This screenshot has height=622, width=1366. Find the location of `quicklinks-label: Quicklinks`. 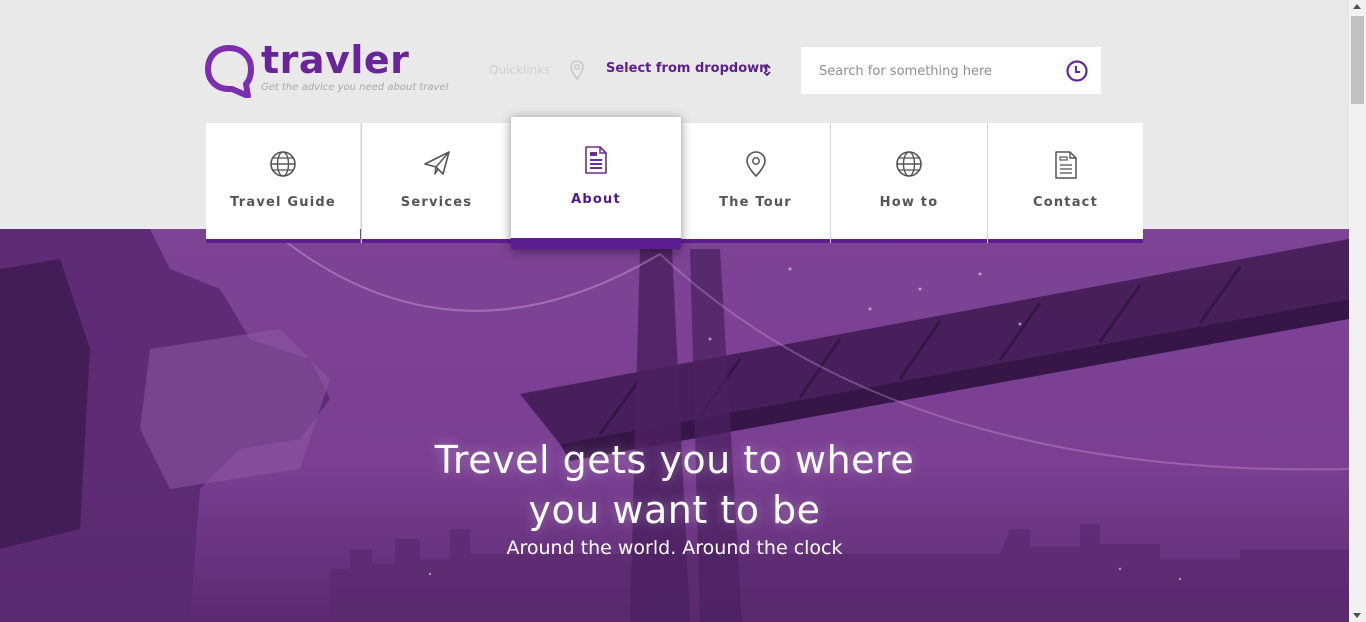

quicklinks-label: Quicklinks is located at coordinates (520, 70).